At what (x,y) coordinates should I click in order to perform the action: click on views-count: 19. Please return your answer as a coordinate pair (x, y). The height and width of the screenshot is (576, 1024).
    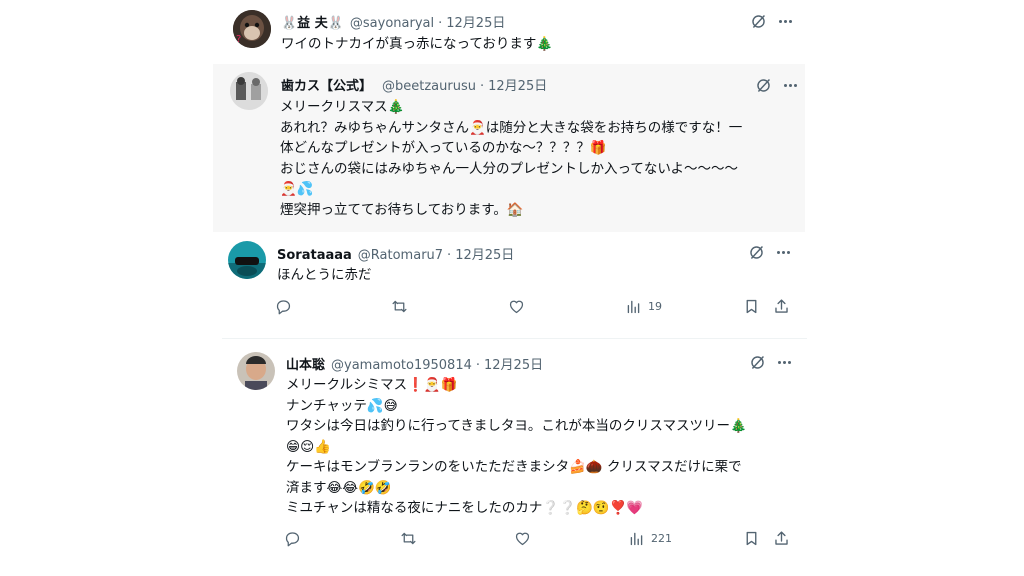
    Looking at the image, I should click on (655, 306).